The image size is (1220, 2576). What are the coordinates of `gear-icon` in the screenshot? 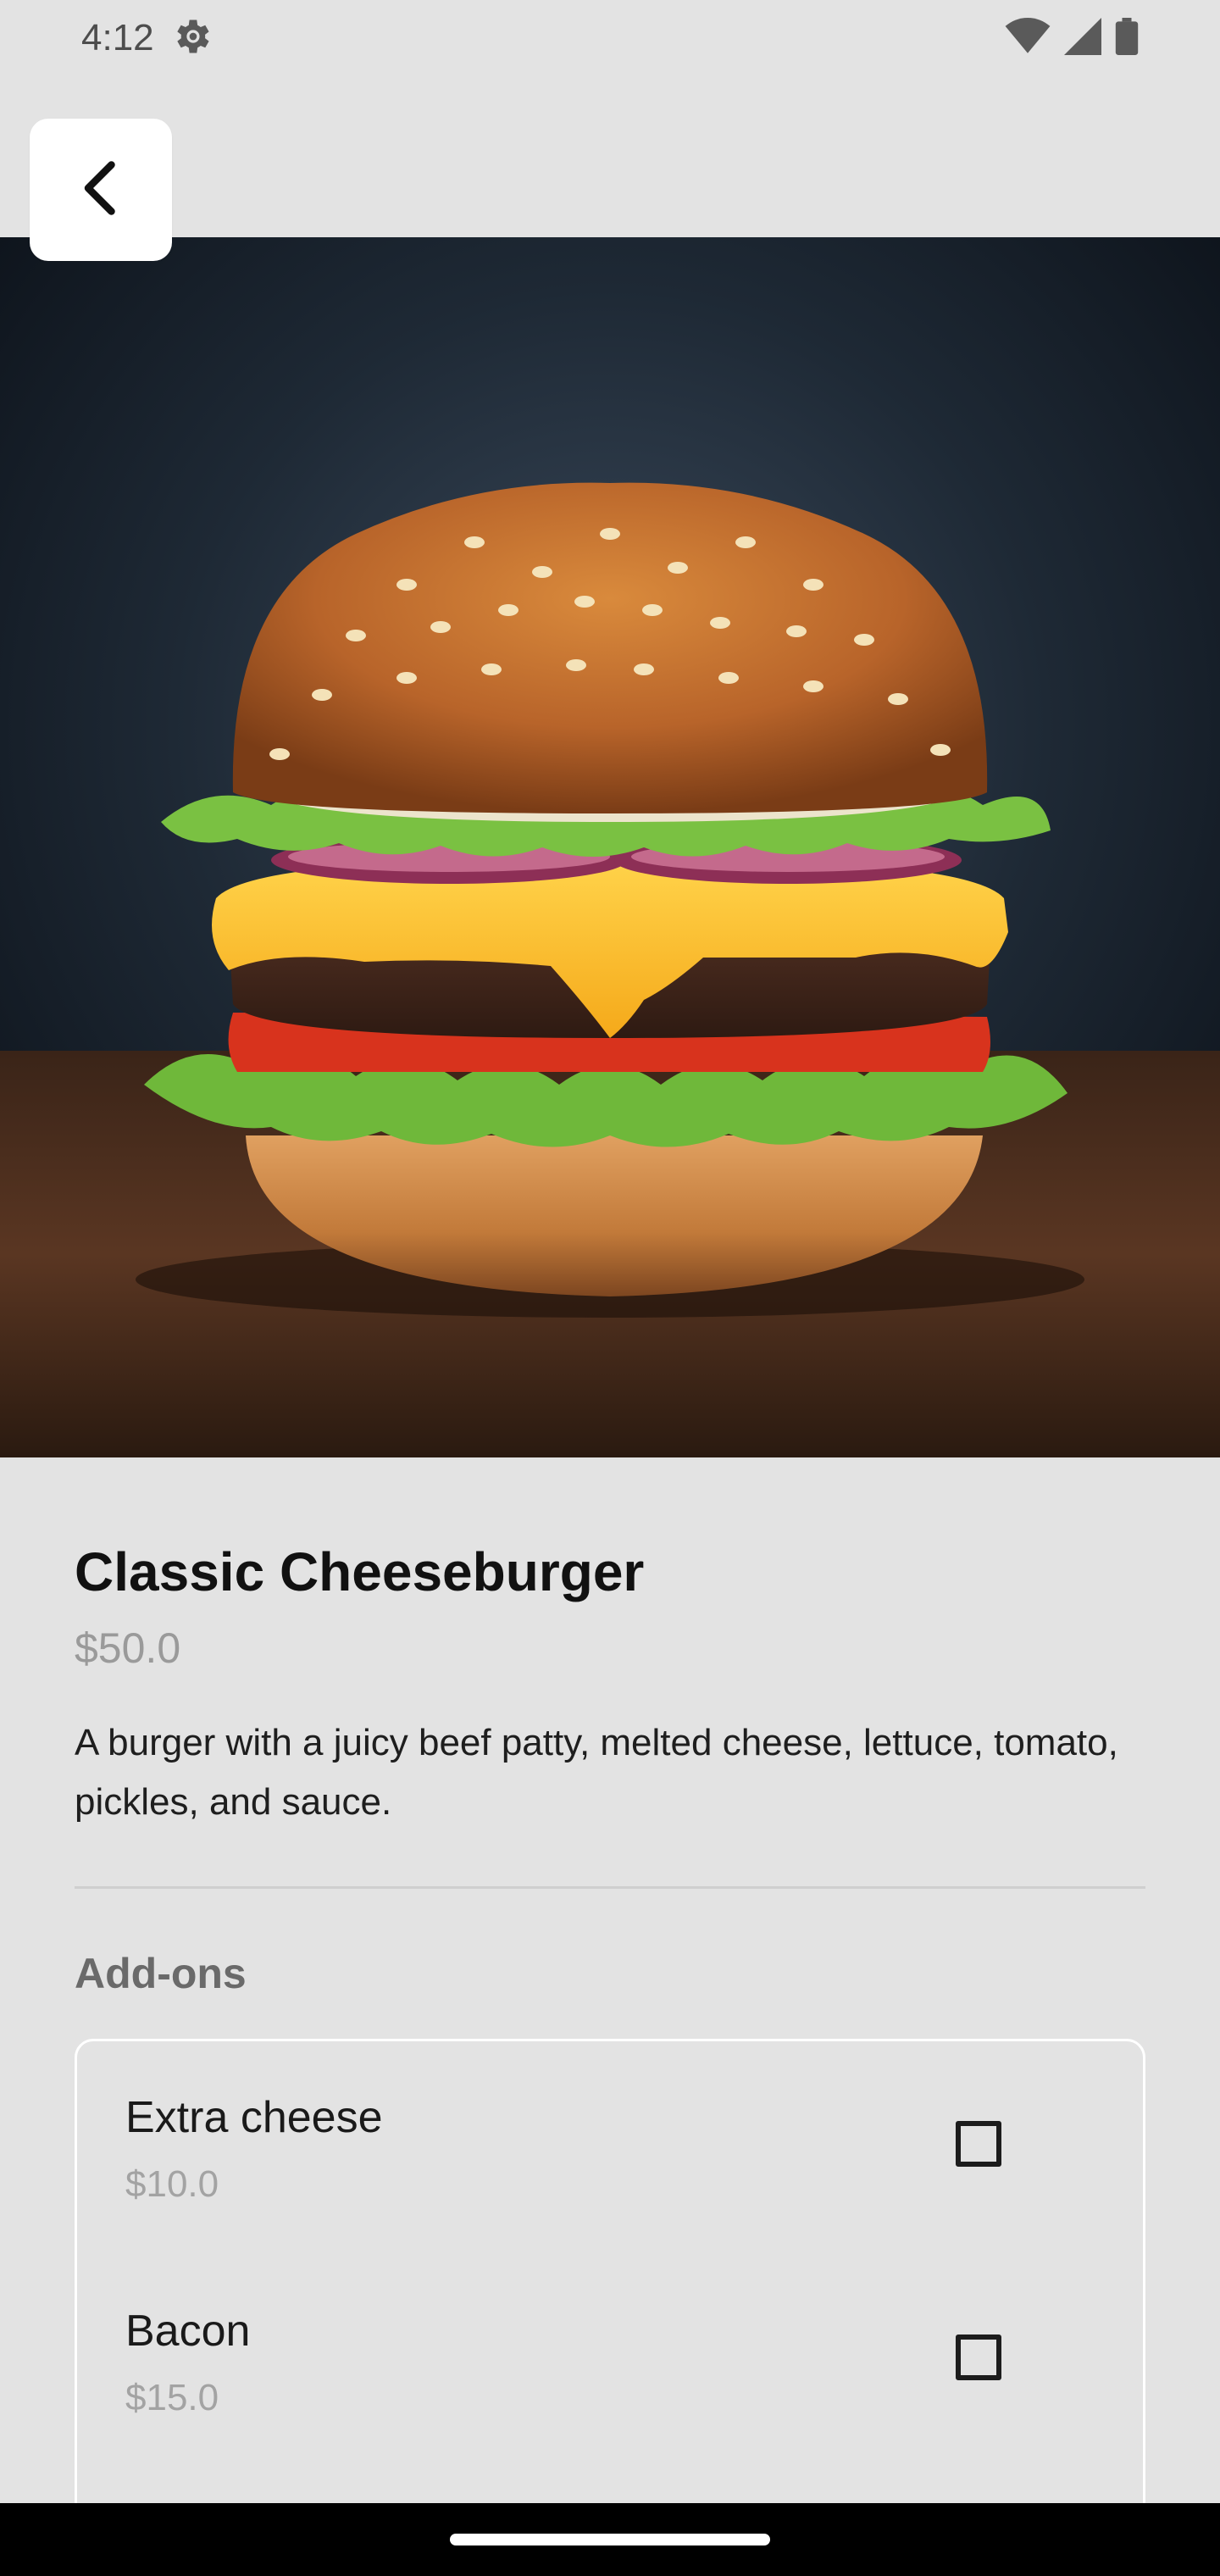 It's located at (191, 38).